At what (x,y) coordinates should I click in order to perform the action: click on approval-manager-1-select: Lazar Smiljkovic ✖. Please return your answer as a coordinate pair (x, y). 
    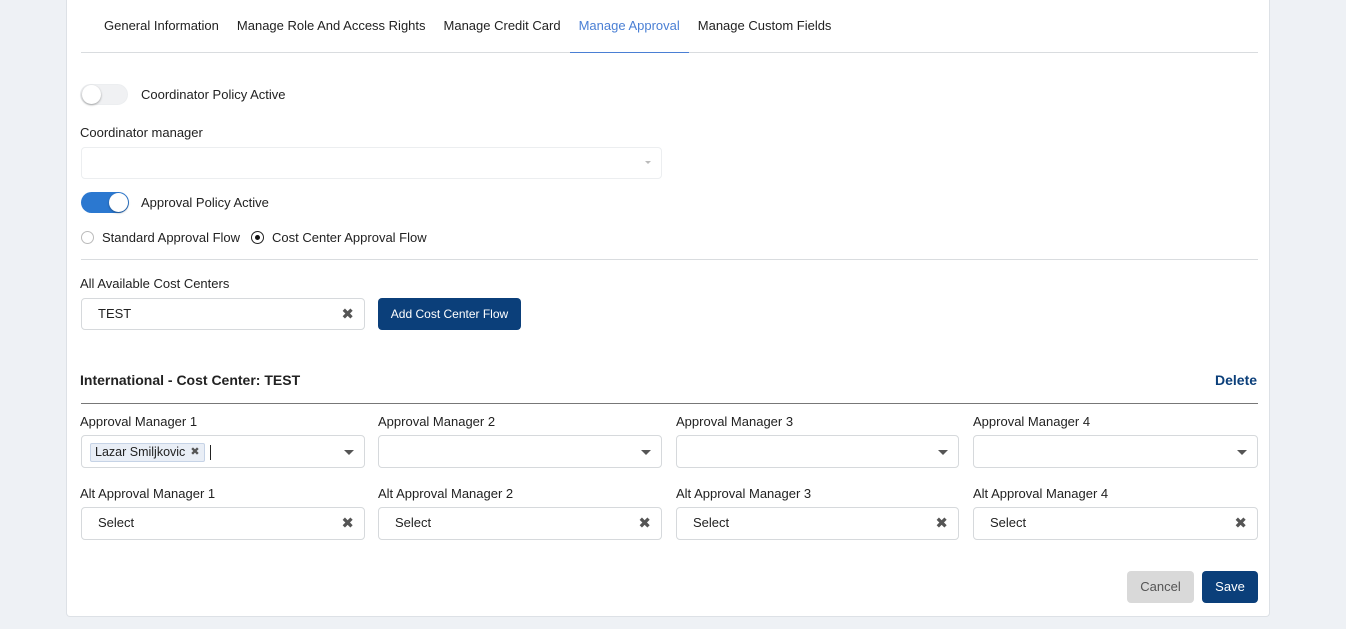
    Looking at the image, I should click on (223, 451).